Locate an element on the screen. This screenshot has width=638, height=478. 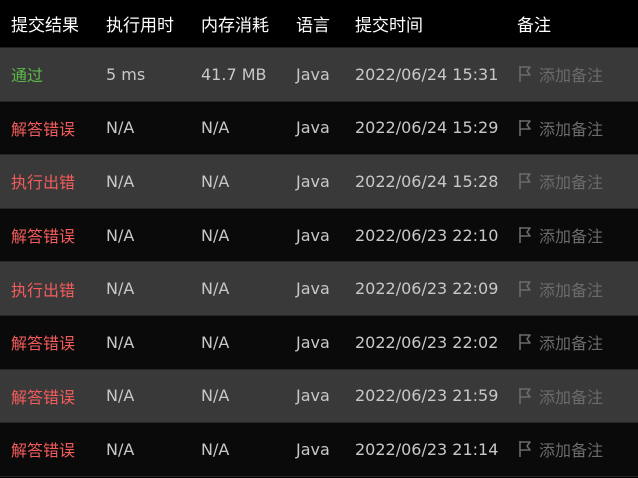
submitted-time: 2022/06/23 22:02 is located at coordinates (427, 342).